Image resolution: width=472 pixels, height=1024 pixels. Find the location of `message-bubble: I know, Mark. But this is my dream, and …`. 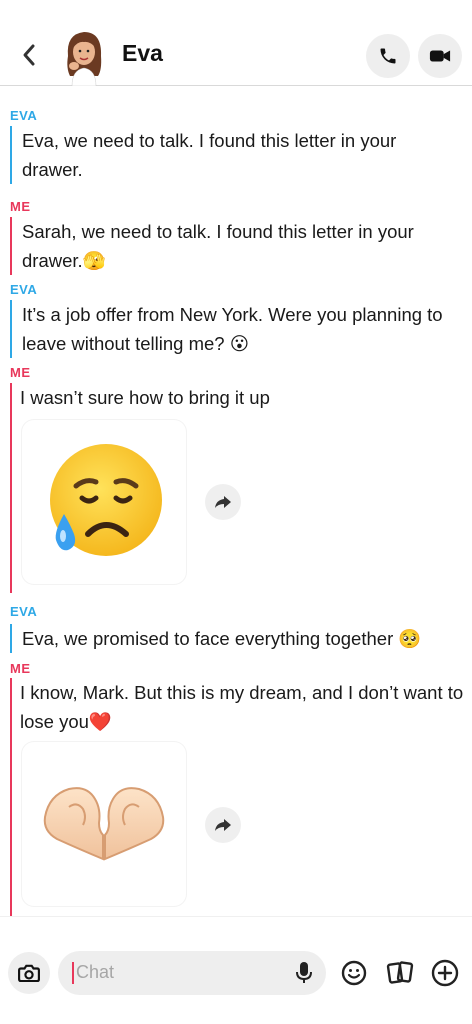

message-bubble: I know, Mark. But this is my dream, and … is located at coordinates (237, 707).